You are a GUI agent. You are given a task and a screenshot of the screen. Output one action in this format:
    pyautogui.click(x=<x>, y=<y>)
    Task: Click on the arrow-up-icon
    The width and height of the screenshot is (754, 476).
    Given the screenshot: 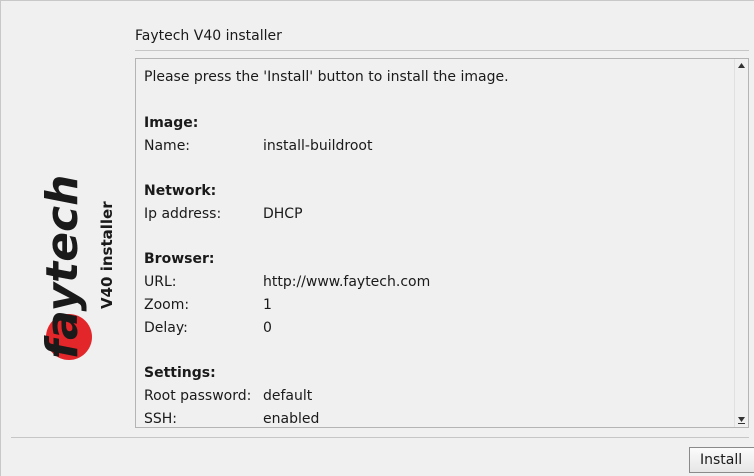 What is the action you would take?
    pyautogui.click(x=741, y=65)
    